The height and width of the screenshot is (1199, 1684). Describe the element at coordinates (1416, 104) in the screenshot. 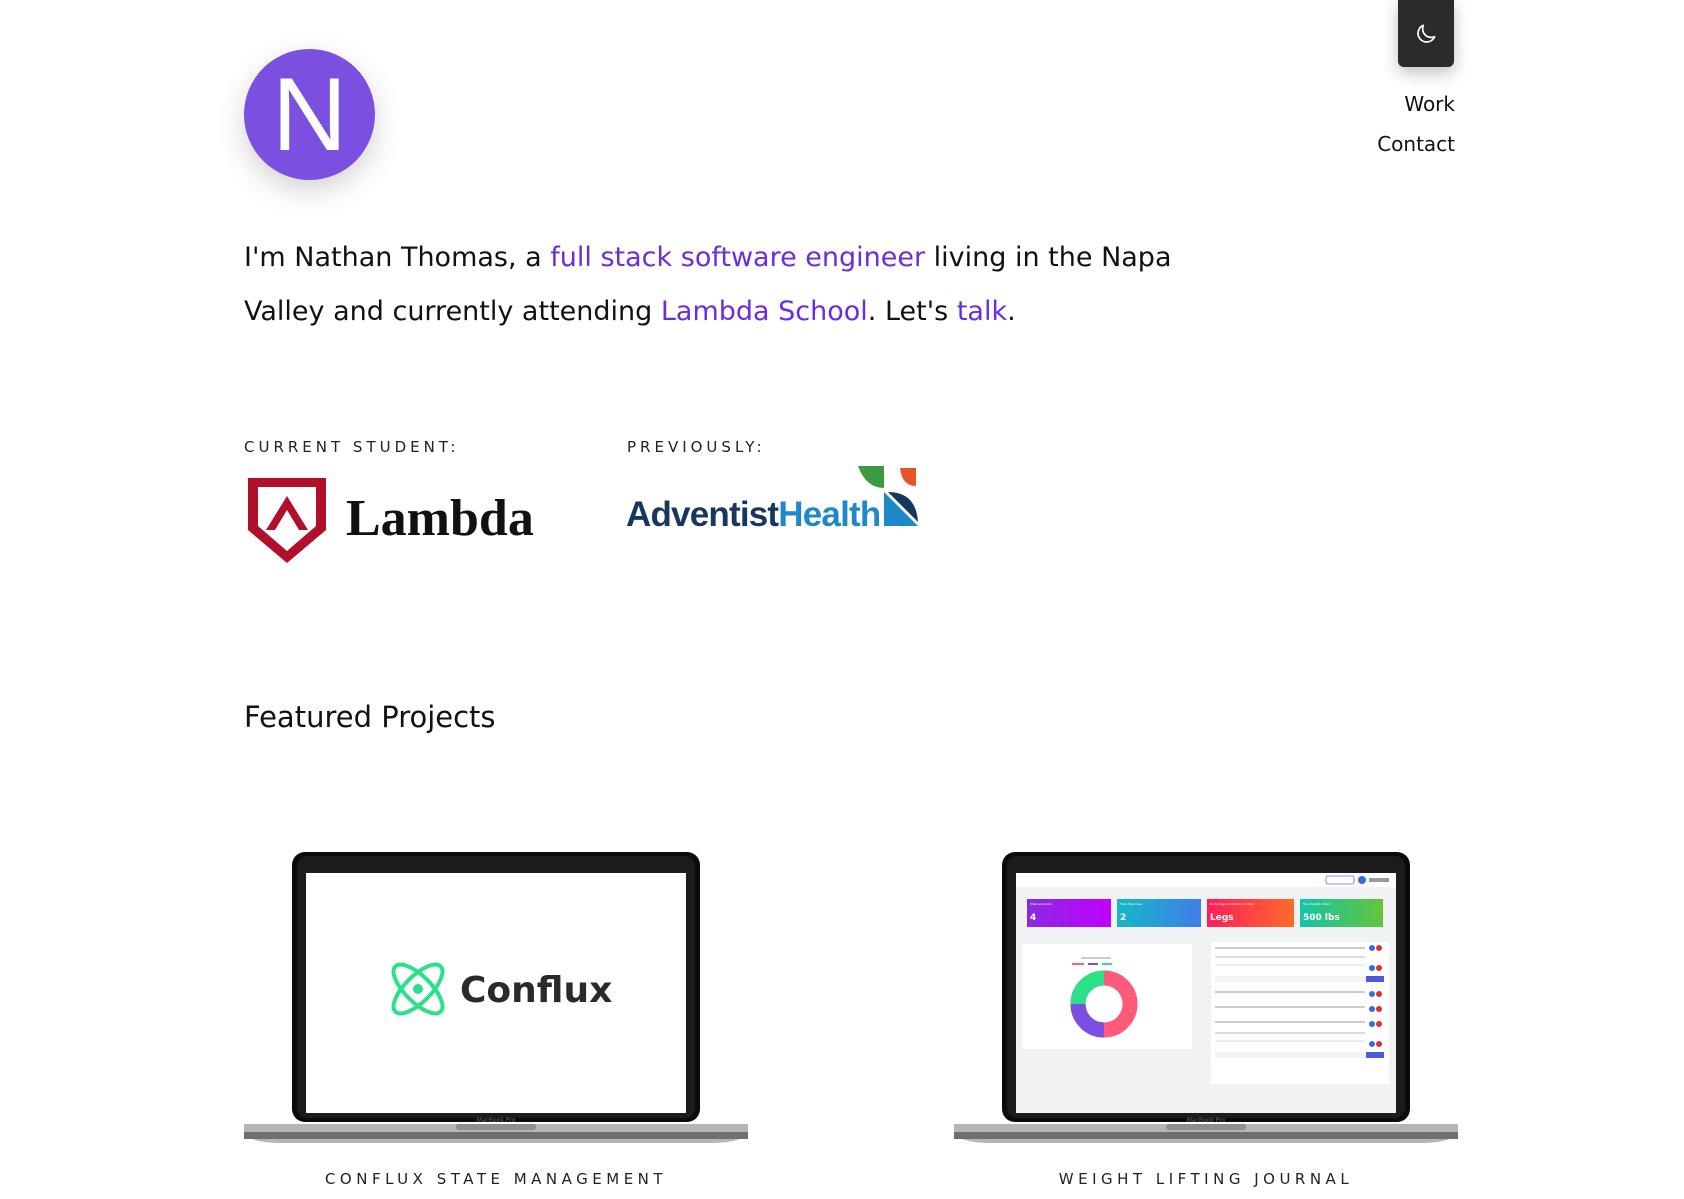

I see `nav-link-work: Work` at that location.